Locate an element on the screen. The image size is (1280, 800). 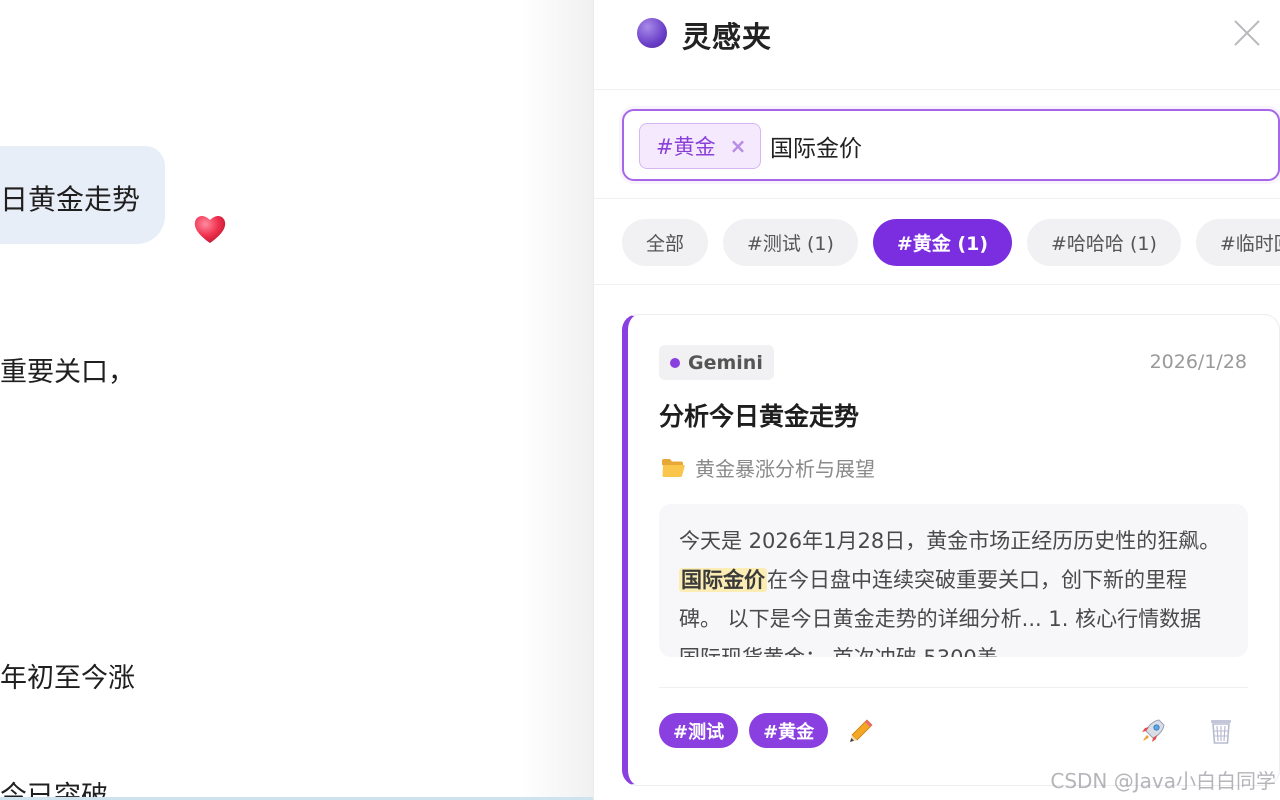
watermark: CSDN @Java小白白同学 is located at coordinates (1163, 781).